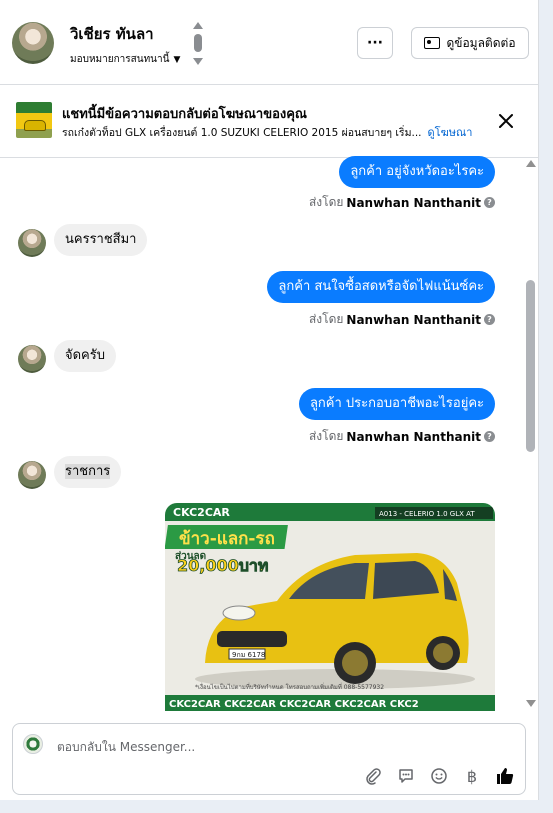 Image resolution: width=553 pixels, height=813 pixels. What do you see at coordinates (294, 704) in the screenshot?
I see `bottom-banner-text: CKC2CAR CKC2CAR CKC2CAR CKC2CAR CKC2` at bounding box center [294, 704].